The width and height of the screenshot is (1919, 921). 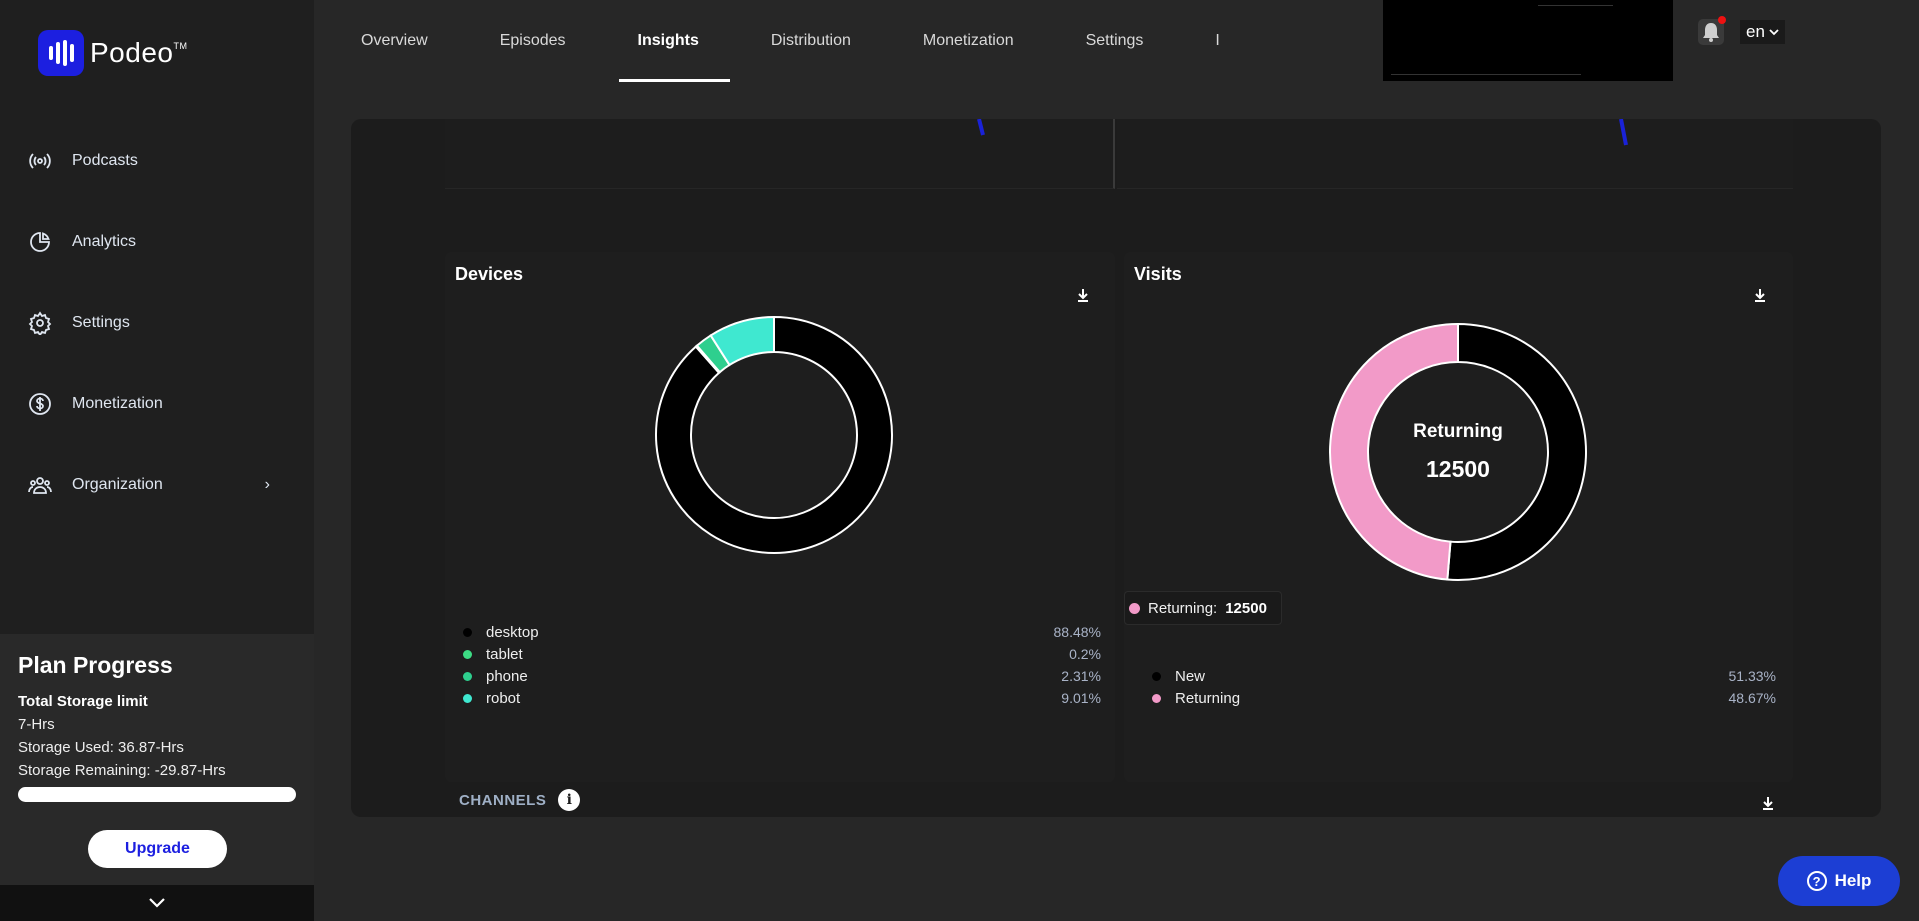 I want to click on visits-center-label: Returning, so click(x=1458, y=431).